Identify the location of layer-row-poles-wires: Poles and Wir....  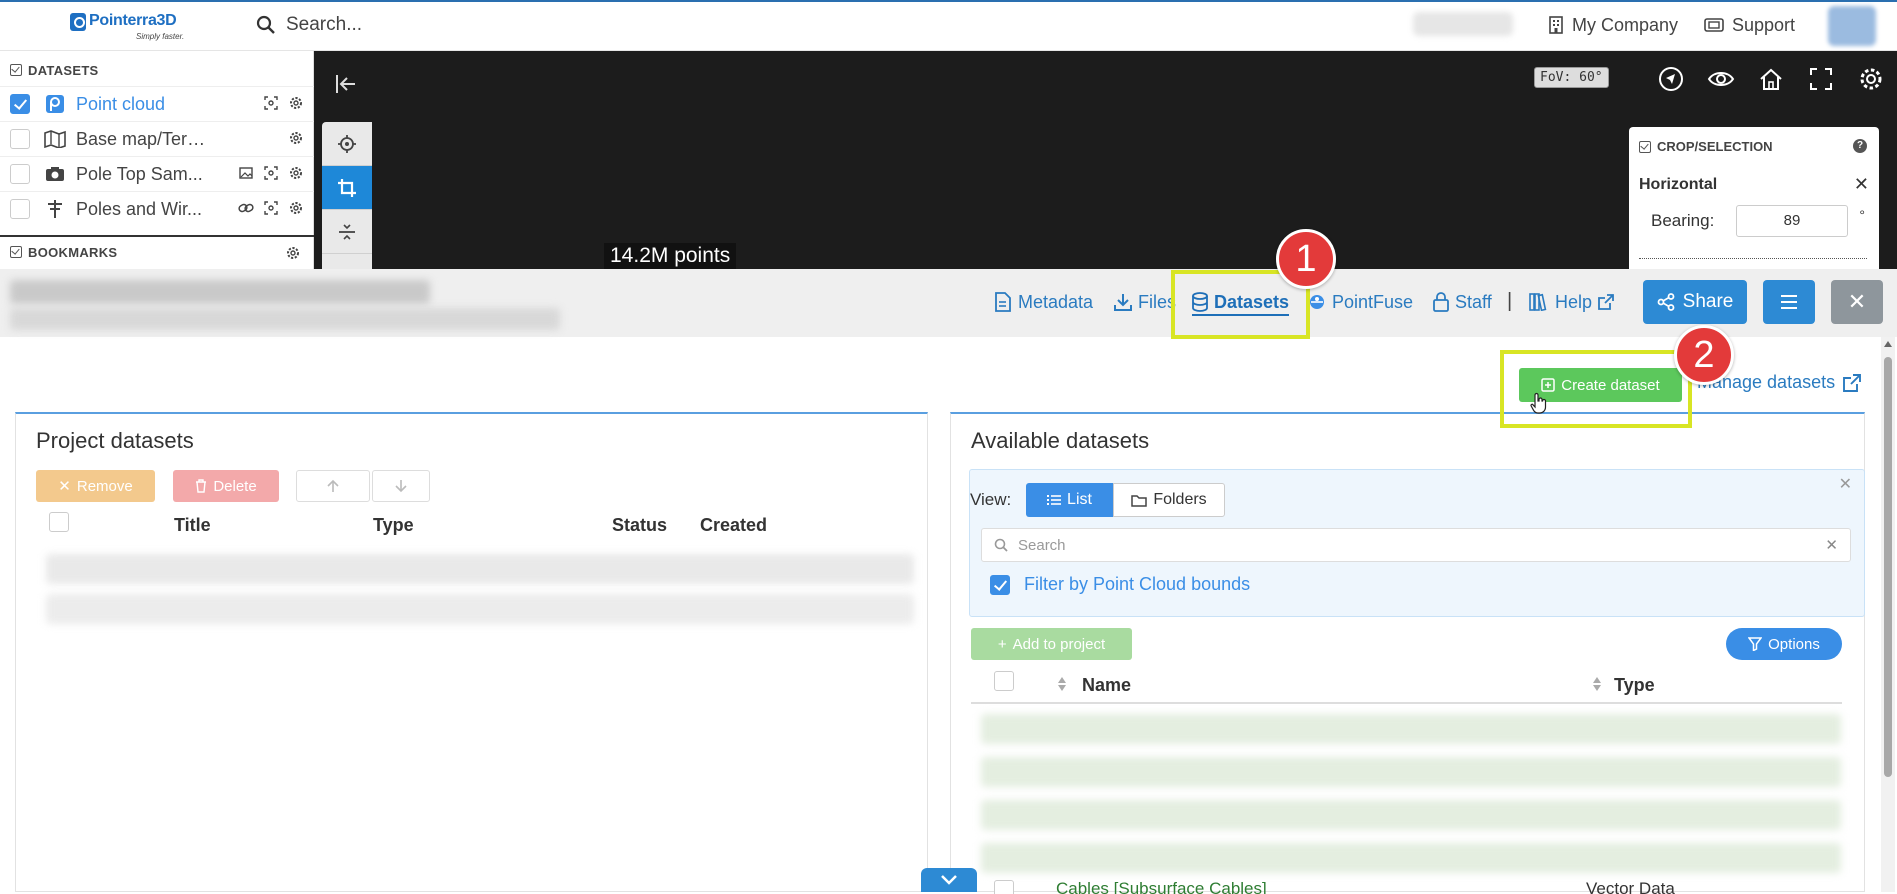
(157, 208).